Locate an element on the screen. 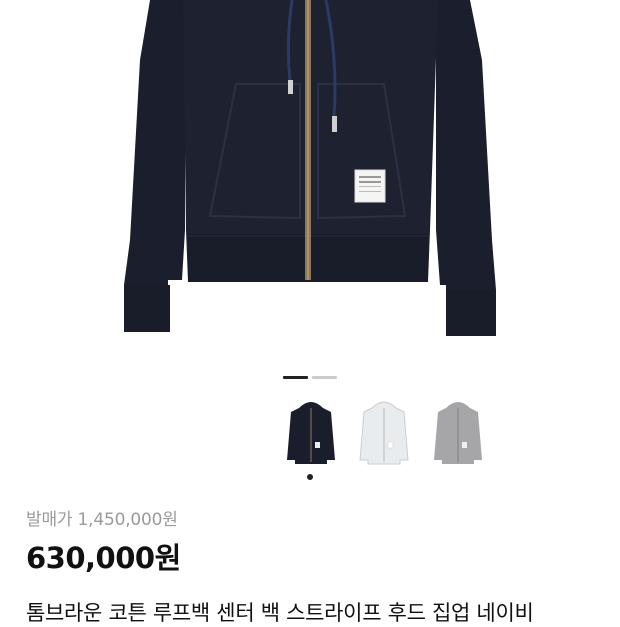 This screenshot has height=627, width=620. carousel-indicator is located at coordinates (310, 377).